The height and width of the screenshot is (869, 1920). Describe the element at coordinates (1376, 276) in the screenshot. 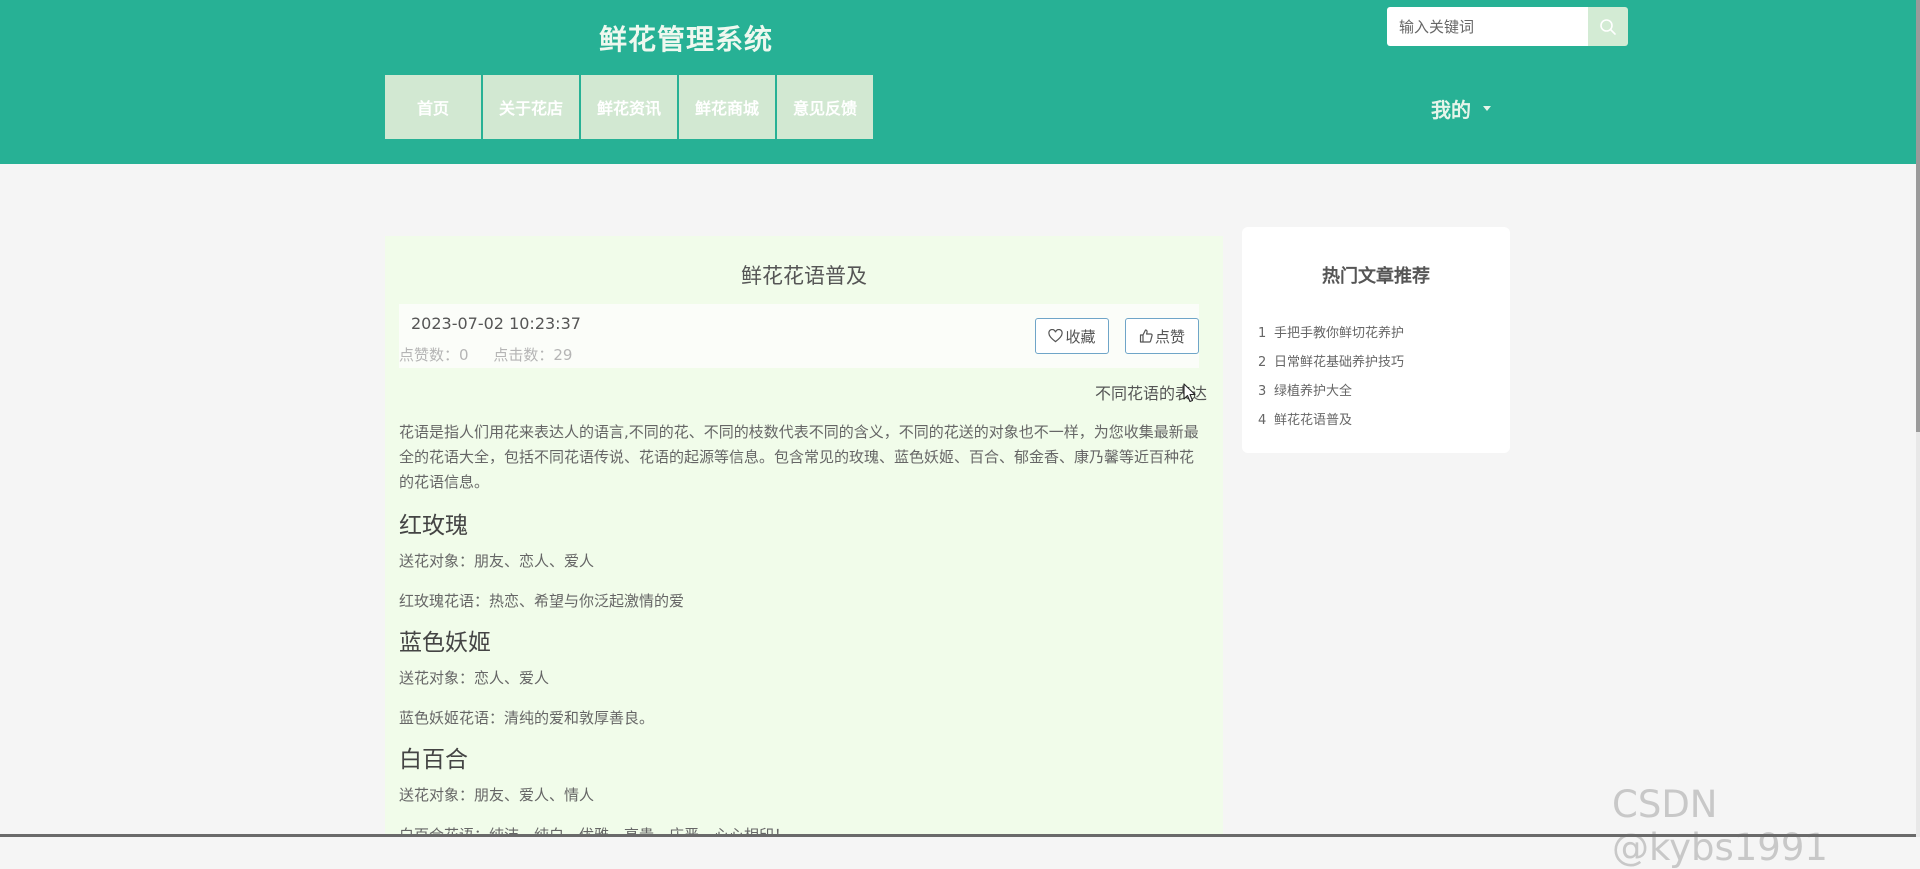

I see `sidebar-title: 热门文章推荐` at that location.